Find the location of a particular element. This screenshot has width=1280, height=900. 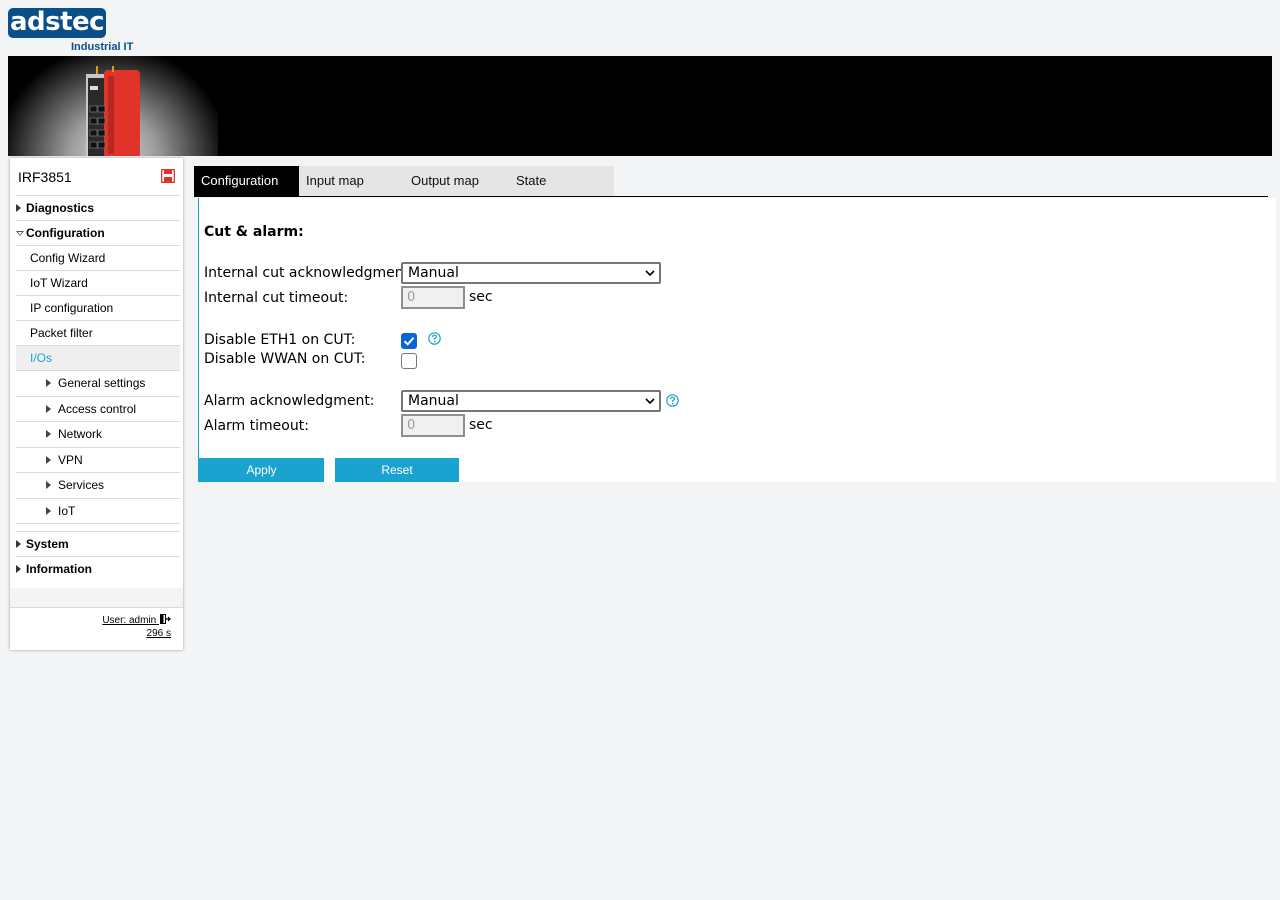

user-logout-link: User: admin is located at coordinates (136, 620).